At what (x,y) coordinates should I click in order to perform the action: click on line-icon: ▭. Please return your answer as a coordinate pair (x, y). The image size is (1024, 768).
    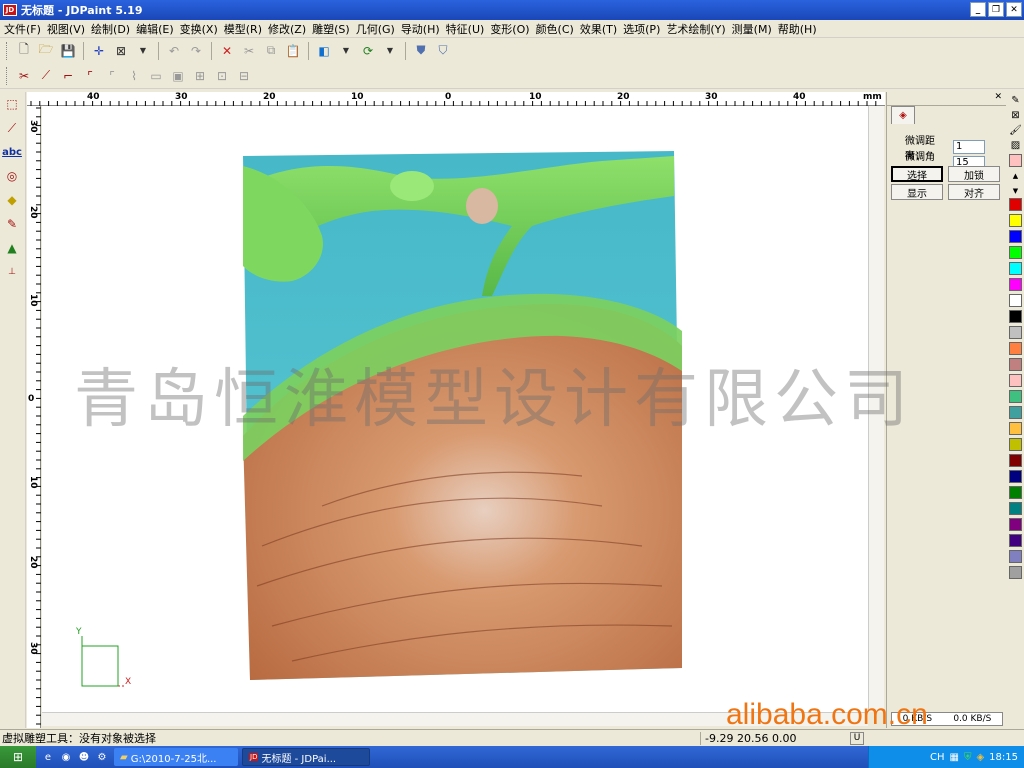
    Looking at the image, I should click on (156, 76).